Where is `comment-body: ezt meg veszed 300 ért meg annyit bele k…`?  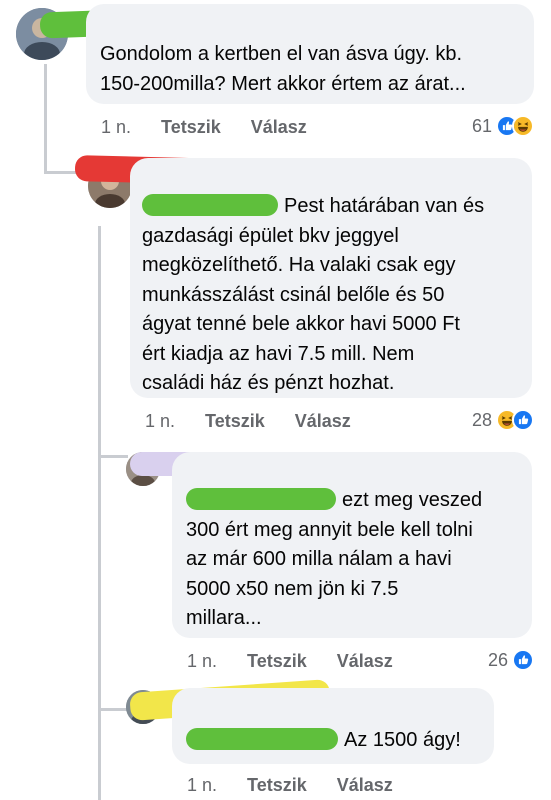 comment-body: ezt meg veszed 300 ért meg annyit bele k… is located at coordinates (334, 559).